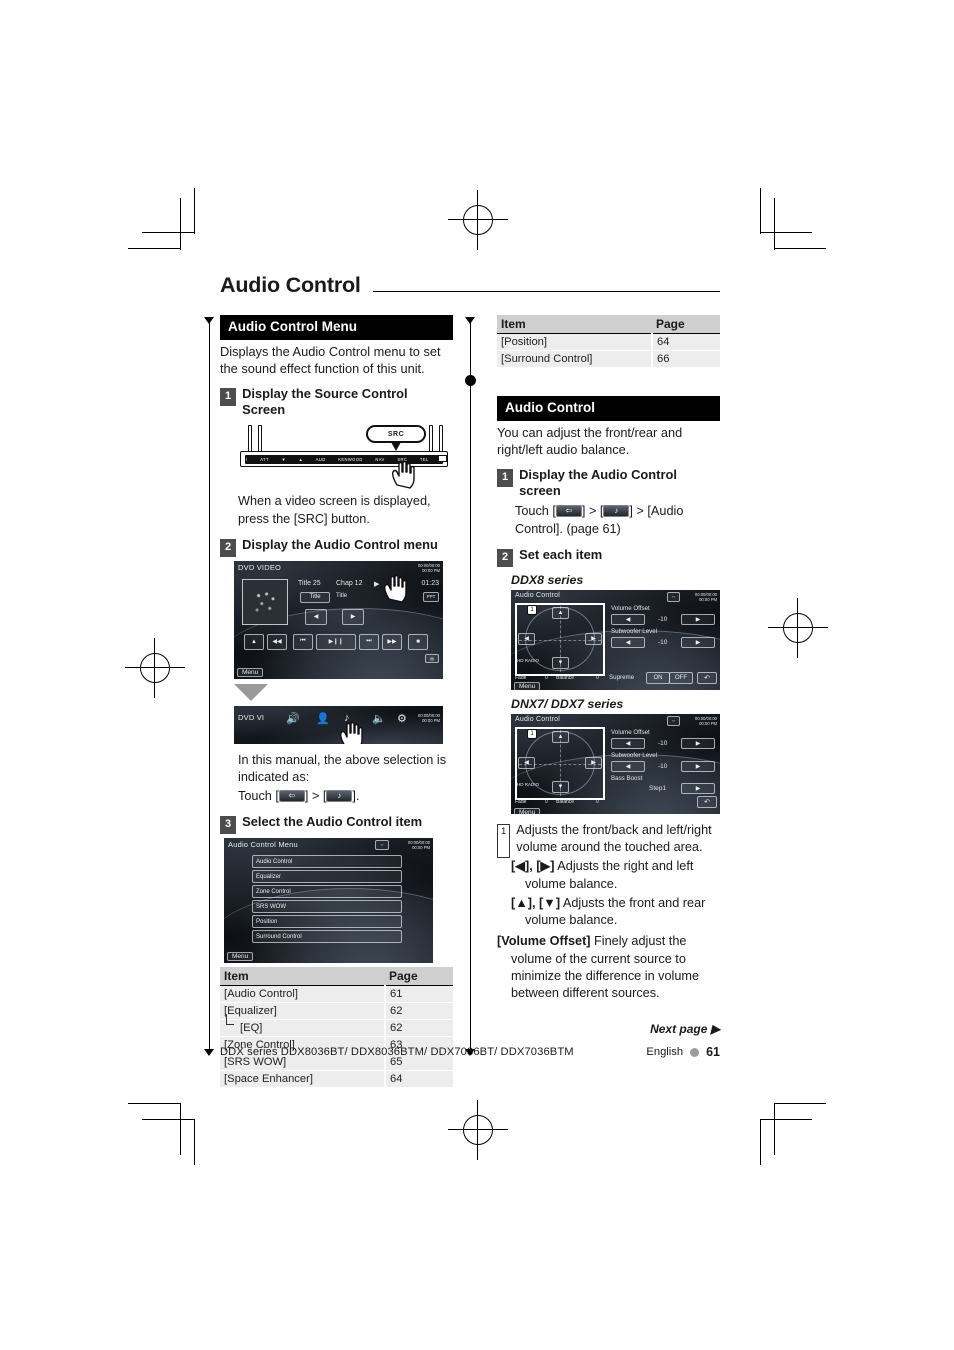 This screenshot has height=1350, width=954. Describe the element at coordinates (470, 380) in the screenshot. I see `guide-position-dot` at that location.